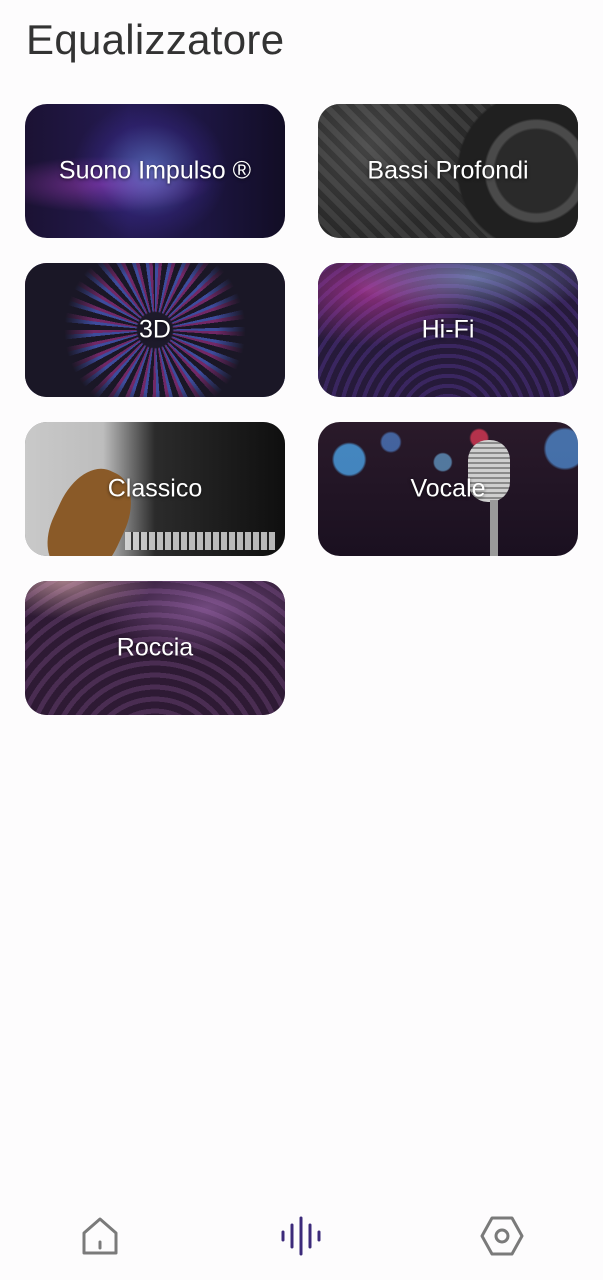  What do you see at coordinates (155, 39) in the screenshot?
I see `page-title: Equalizzatore` at bounding box center [155, 39].